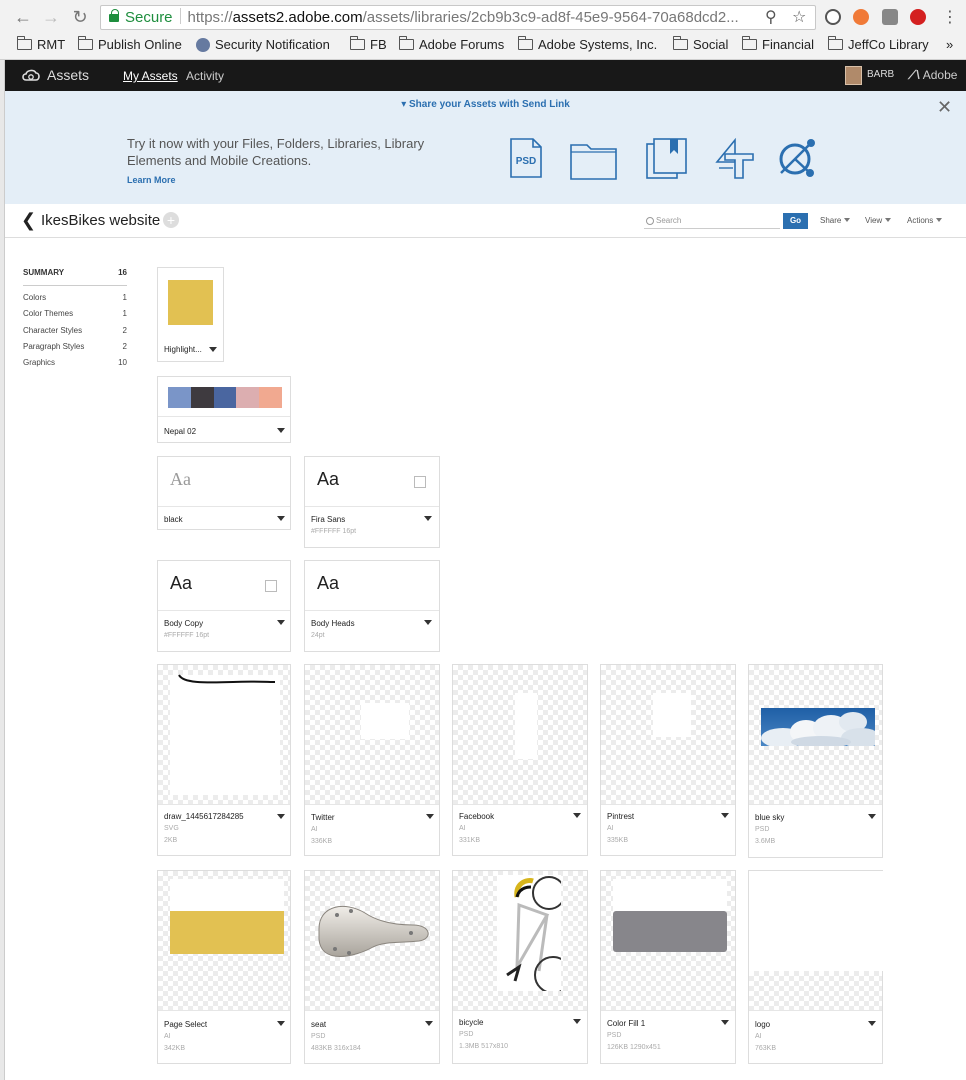 The image size is (966, 1080). Describe the element at coordinates (171, 220) in the screenshot. I see `add-icon: +` at that location.